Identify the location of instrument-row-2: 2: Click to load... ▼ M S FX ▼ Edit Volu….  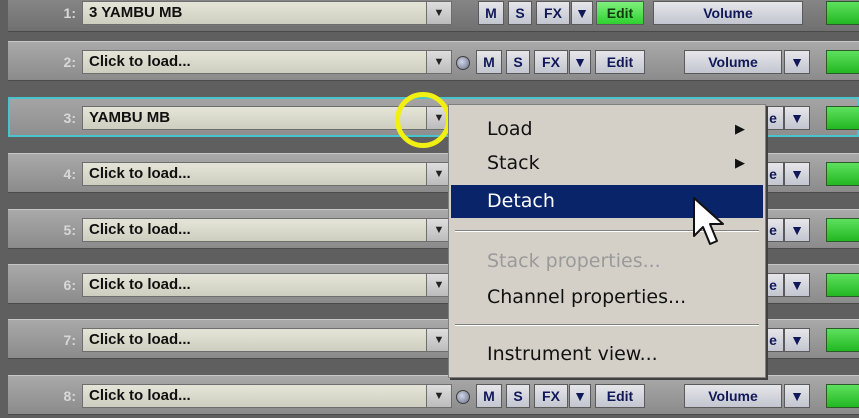
(433, 61).